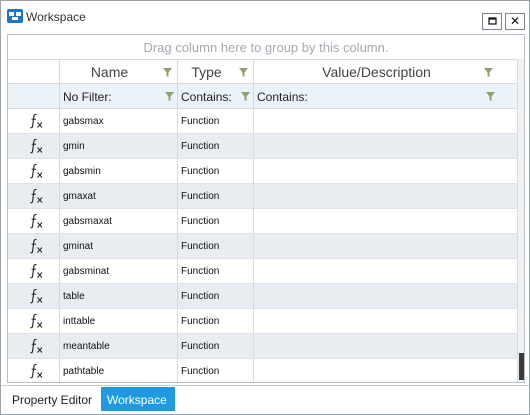 This screenshot has height=415, width=530. Describe the element at coordinates (119, 346) in the screenshot. I see `row-name-cell: meantable` at that location.